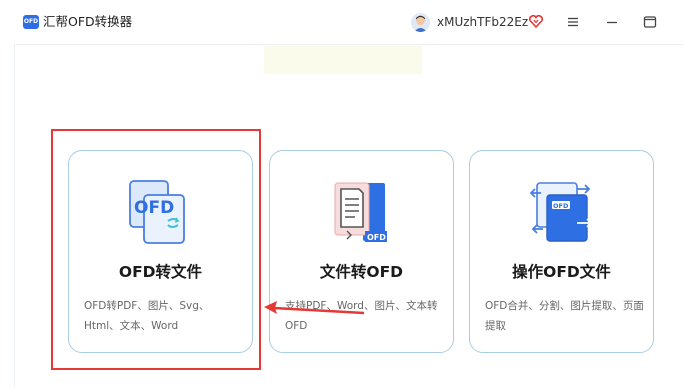 Image resolution: width=684 pixels, height=387 pixels. Describe the element at coordinates (536, 21) in the screenshot. I see `heart-diamond-icon` at that location.